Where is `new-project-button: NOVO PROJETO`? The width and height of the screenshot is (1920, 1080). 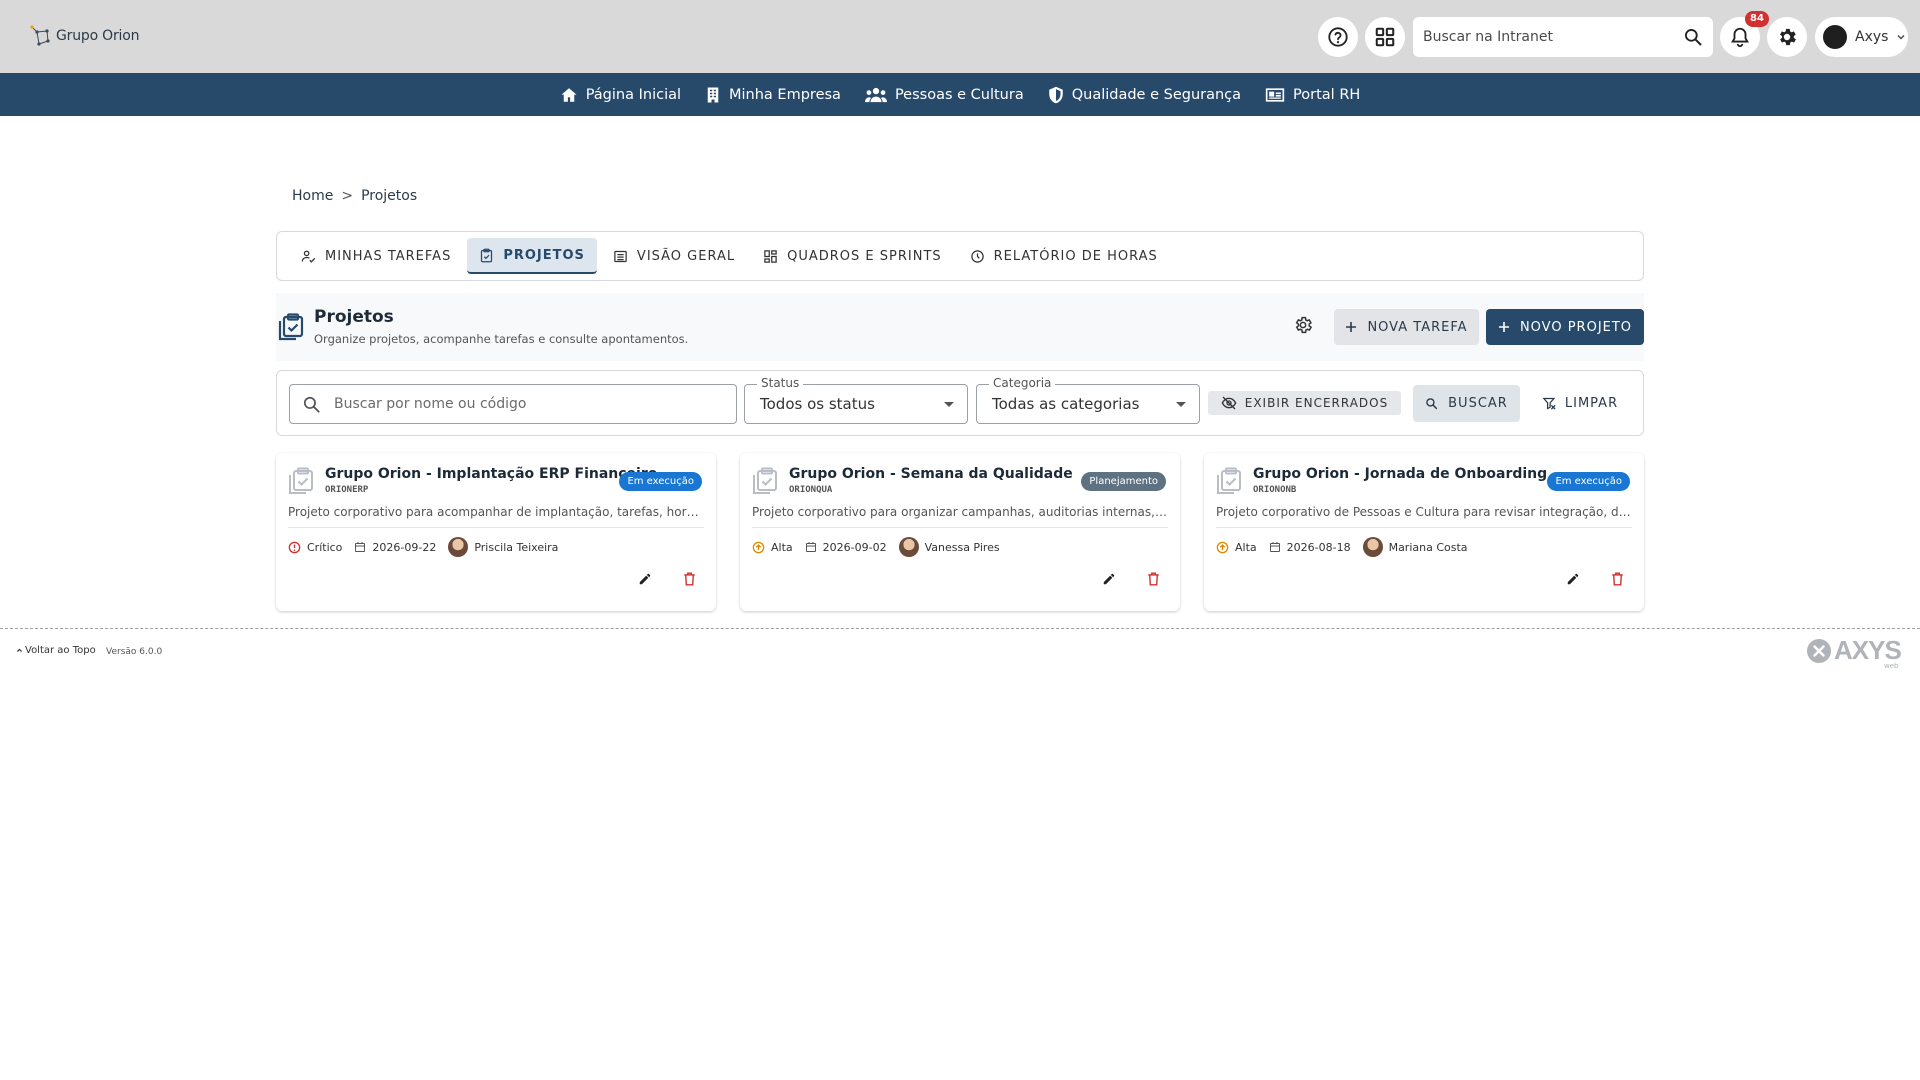 new-project-button: NOVO PROJETO is located at coordinates (1565, 327).